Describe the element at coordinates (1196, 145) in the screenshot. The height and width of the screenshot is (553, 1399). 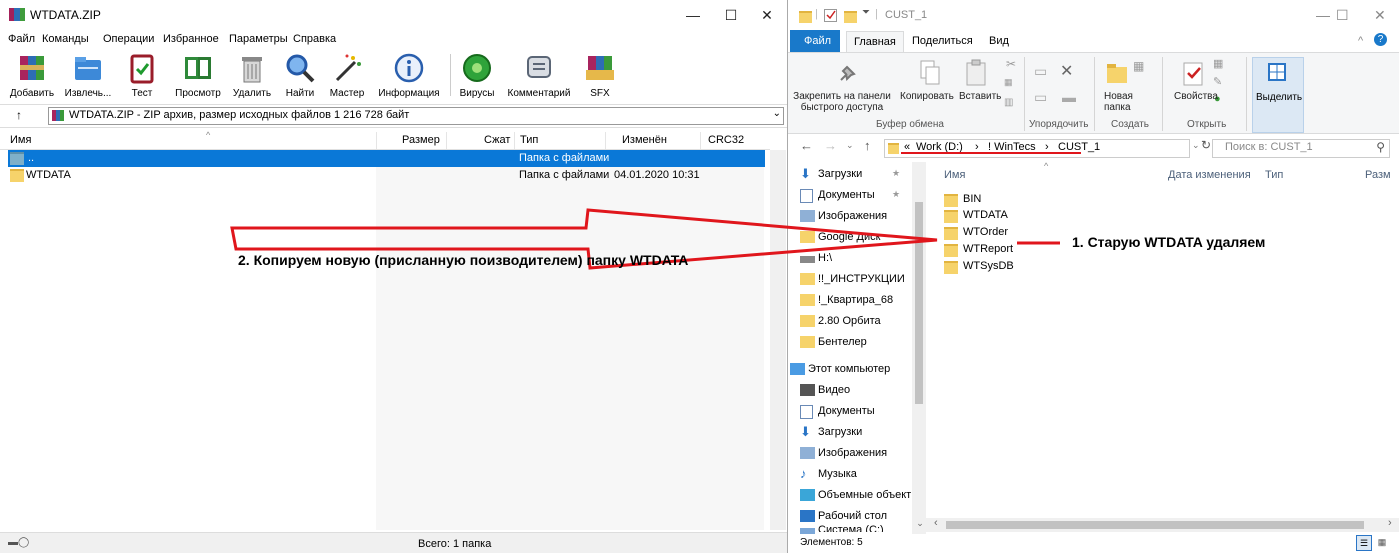
I see `address-dropdown-icon: ⌄` at that location.